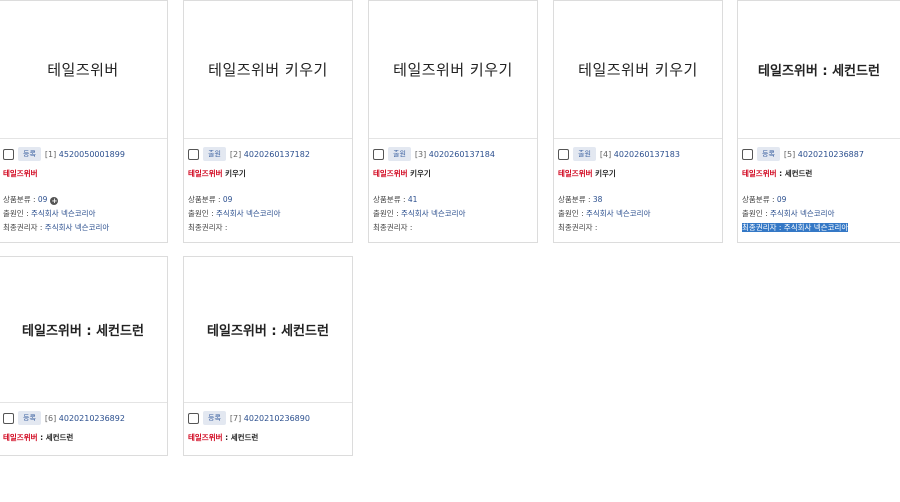 The image size is (900, 502). I want to click on product-class: 상품분류 : 38, so click(640, 200).